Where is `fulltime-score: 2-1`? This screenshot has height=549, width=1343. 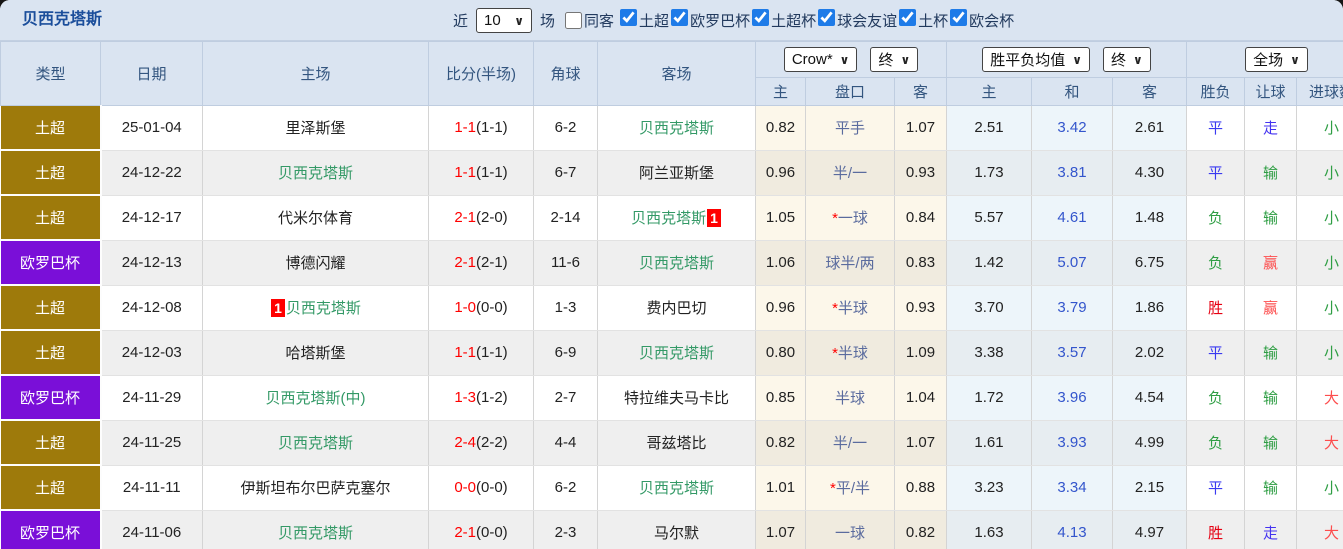
fulltime-score: 2-1 is located at coordinates (465, 217).